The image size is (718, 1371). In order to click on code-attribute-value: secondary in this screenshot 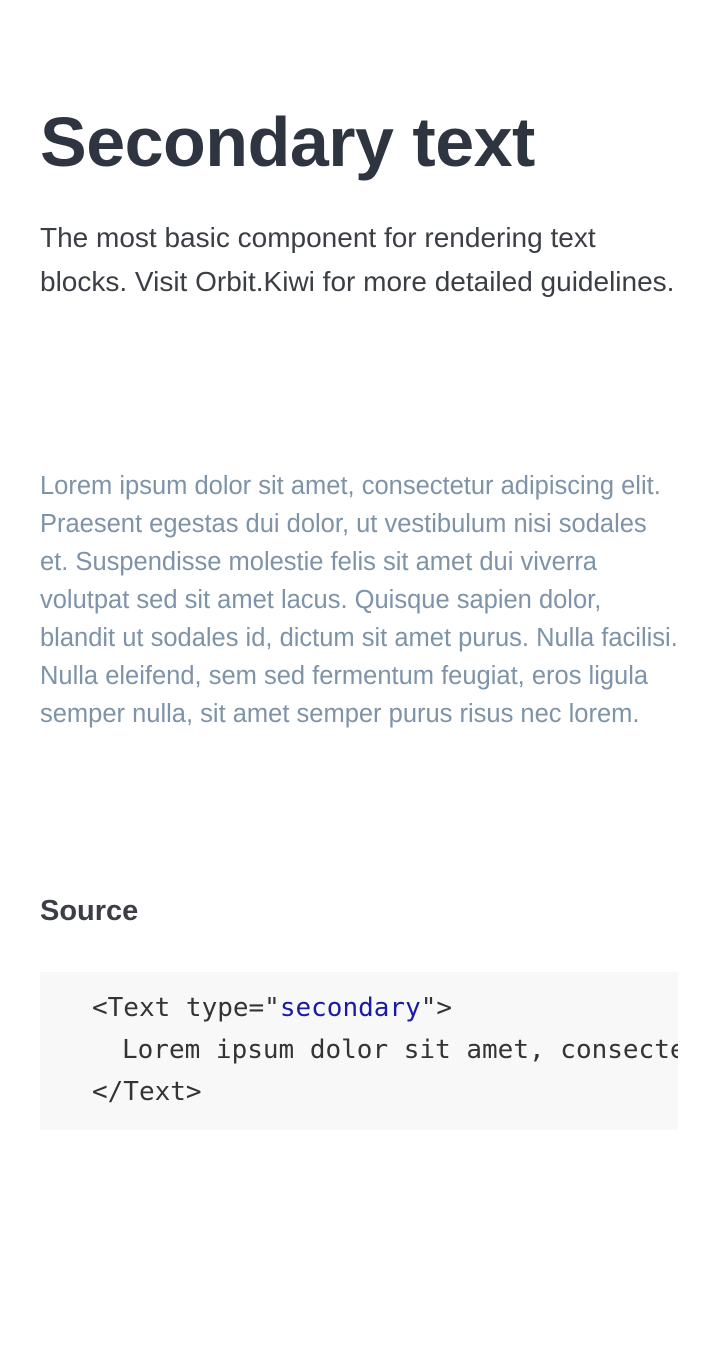, I will do `click(350, 1008)`.